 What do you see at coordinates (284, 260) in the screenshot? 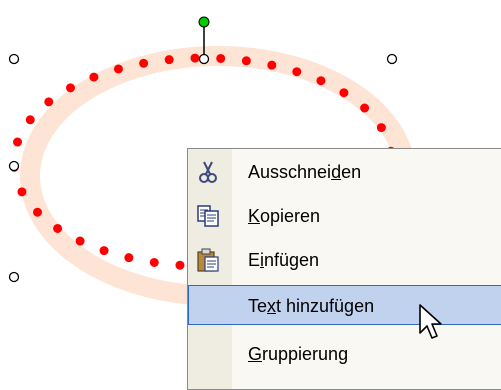
I see `menu-item-label: Einfügen` at bounding box center [284, 260].